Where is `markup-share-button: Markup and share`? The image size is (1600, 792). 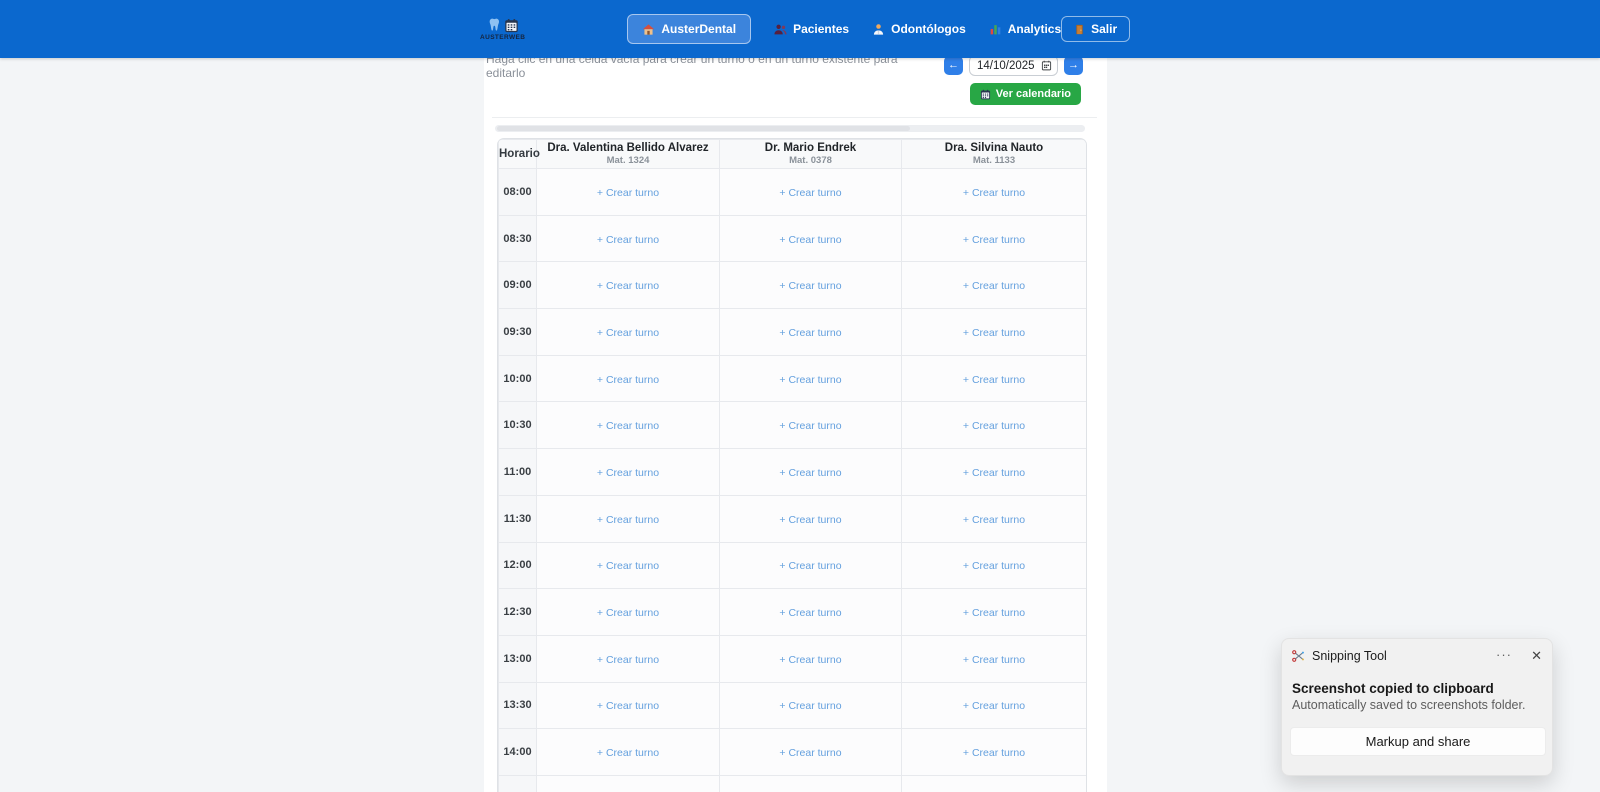 markup-share-button: Markup and share is located at coordinates (1418, 741).